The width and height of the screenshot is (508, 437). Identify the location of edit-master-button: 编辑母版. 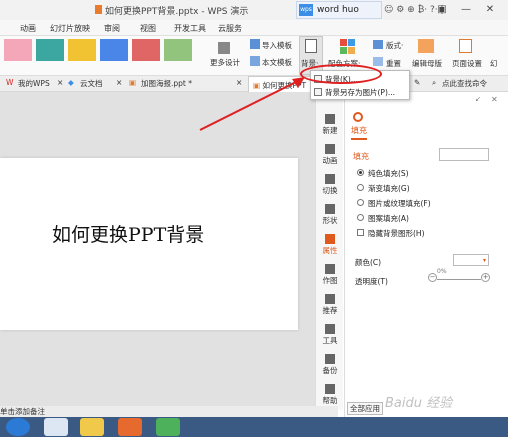
(427, 63).